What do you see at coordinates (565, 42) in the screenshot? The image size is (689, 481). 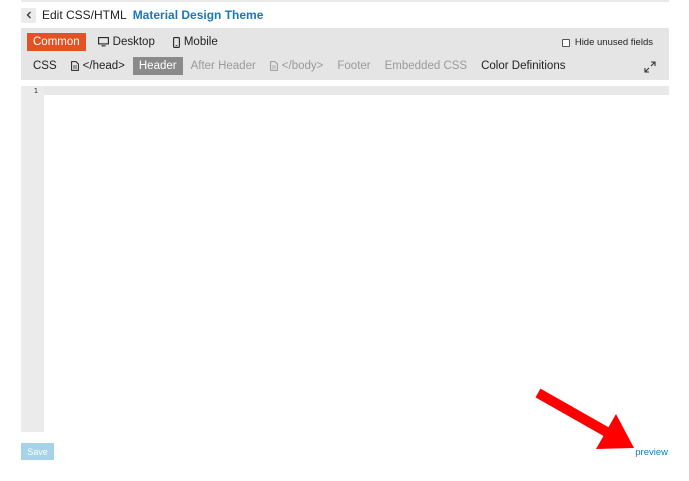 I see `hide-unused-checkbox` at bounding box center [565, 42].